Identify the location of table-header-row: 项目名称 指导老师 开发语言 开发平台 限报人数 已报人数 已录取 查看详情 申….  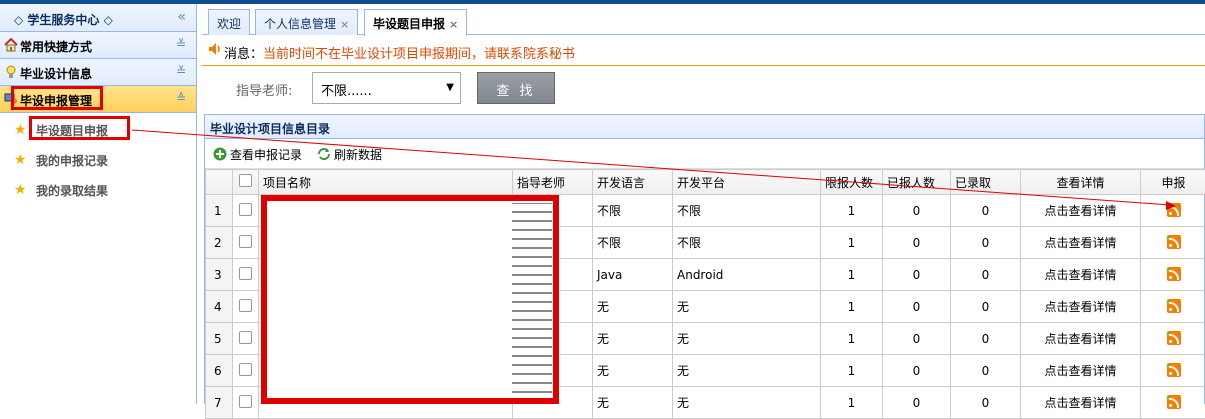
(705, 182).